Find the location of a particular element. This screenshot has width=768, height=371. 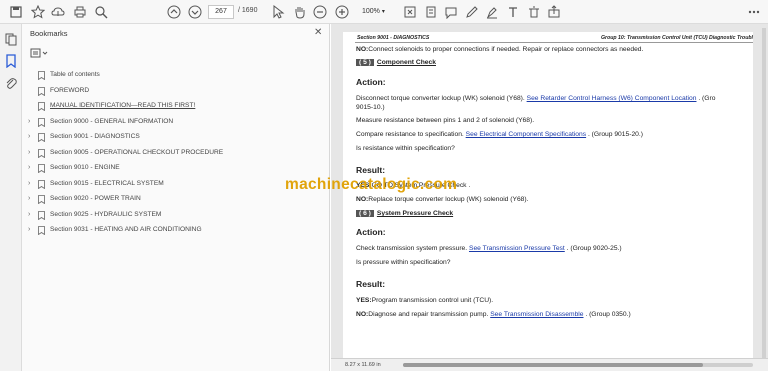

no-label-3: NO: is located at coordinates (362, 314).